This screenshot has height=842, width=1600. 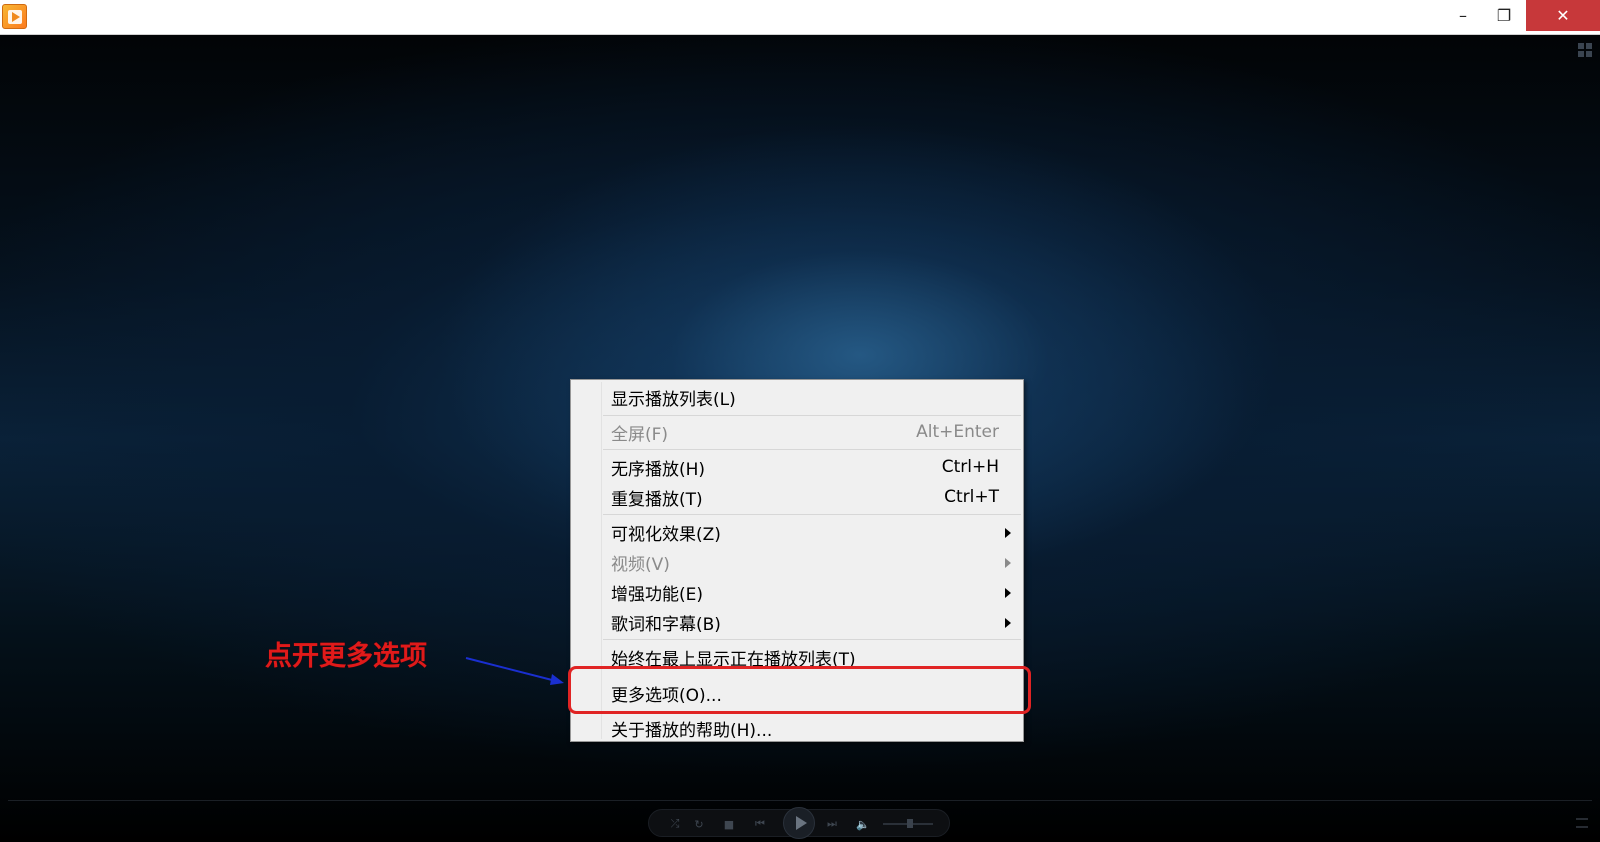 What do you see at coordinates (514, 671) in the screenshot?
I see `annotation-arrow-icon` at bounding box center [514, 671].